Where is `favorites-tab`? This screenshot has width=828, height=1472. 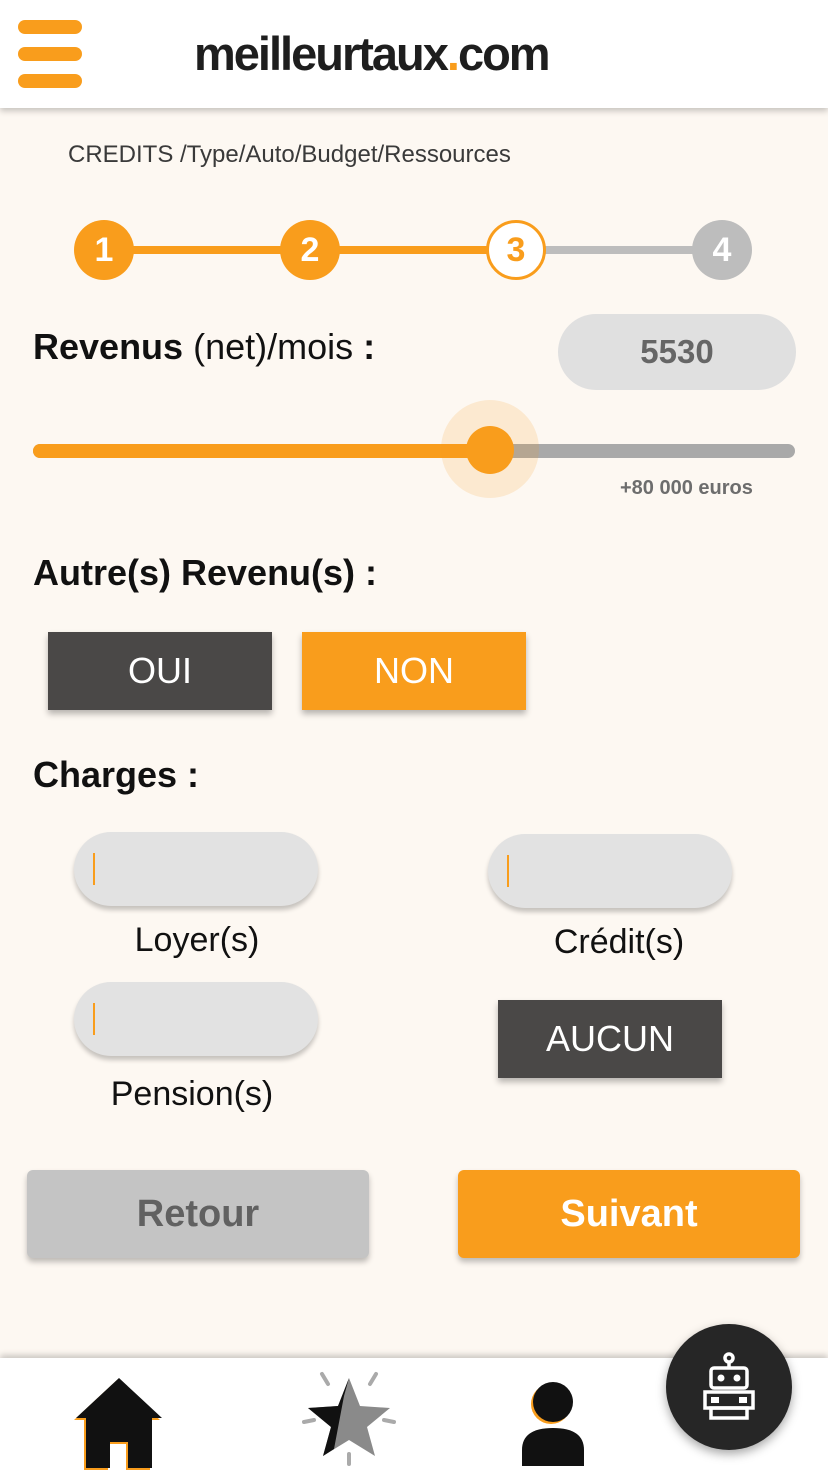 favorites-tab is located at coordinates (349, 1419).